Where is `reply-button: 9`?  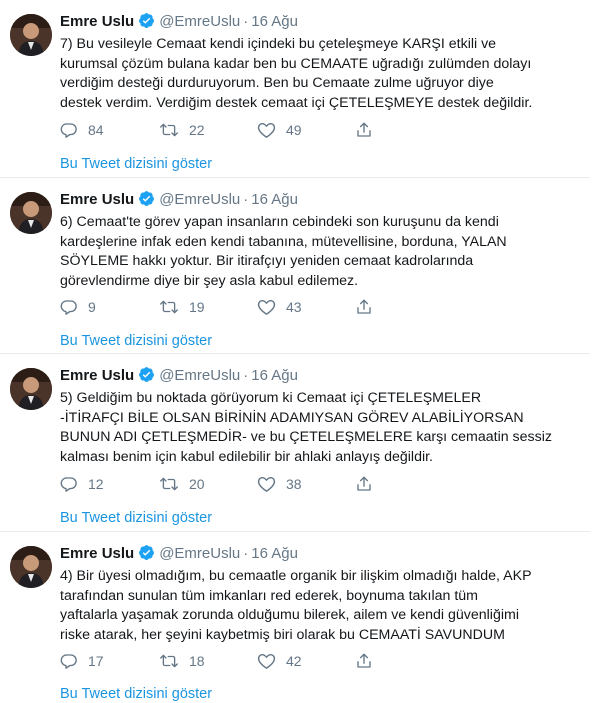
reply-button: 9 is located at coordinates (78, 307).